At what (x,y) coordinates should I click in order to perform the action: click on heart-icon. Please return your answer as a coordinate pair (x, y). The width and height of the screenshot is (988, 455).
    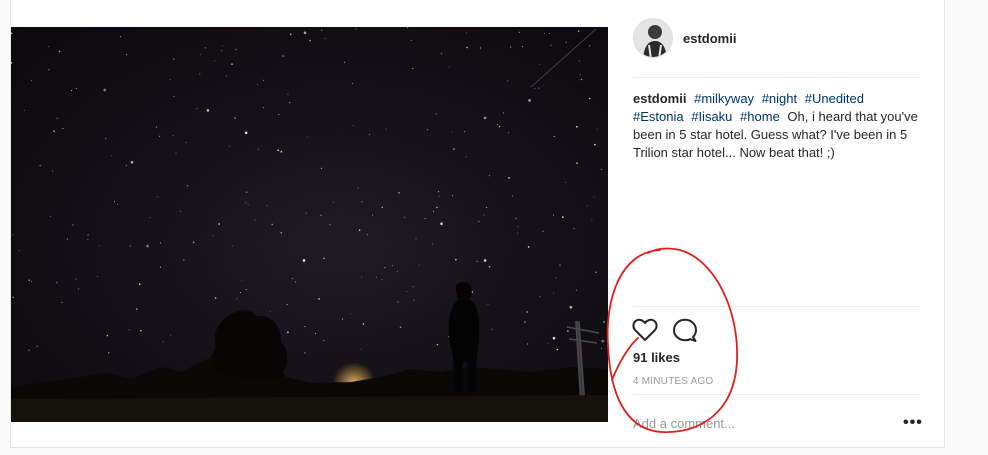
    Looking at the image, I should click on (645, 329).